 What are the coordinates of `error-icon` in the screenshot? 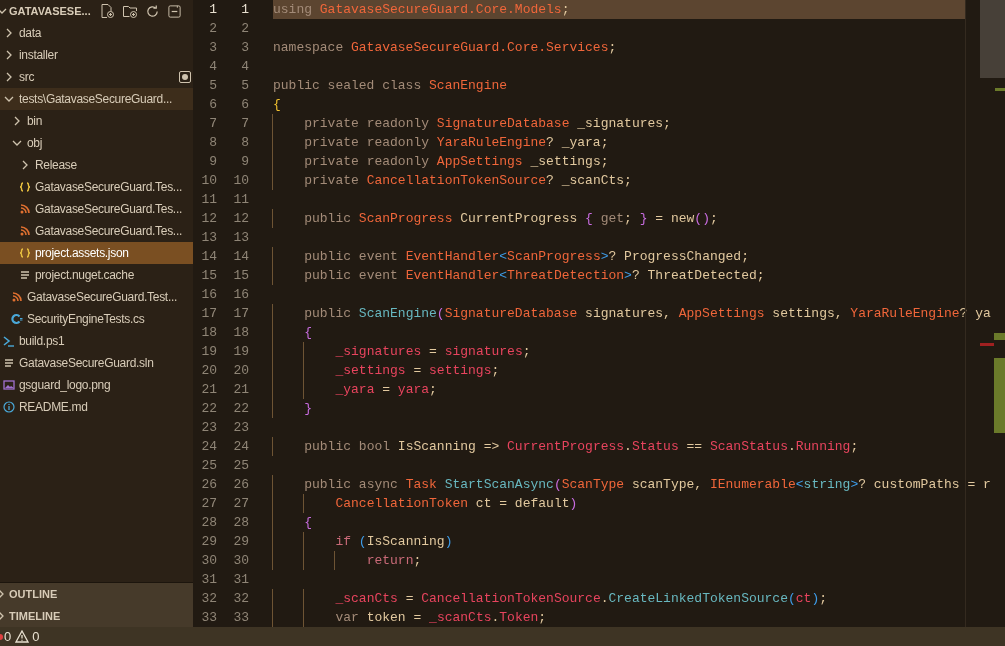 It's located at (1, 636).